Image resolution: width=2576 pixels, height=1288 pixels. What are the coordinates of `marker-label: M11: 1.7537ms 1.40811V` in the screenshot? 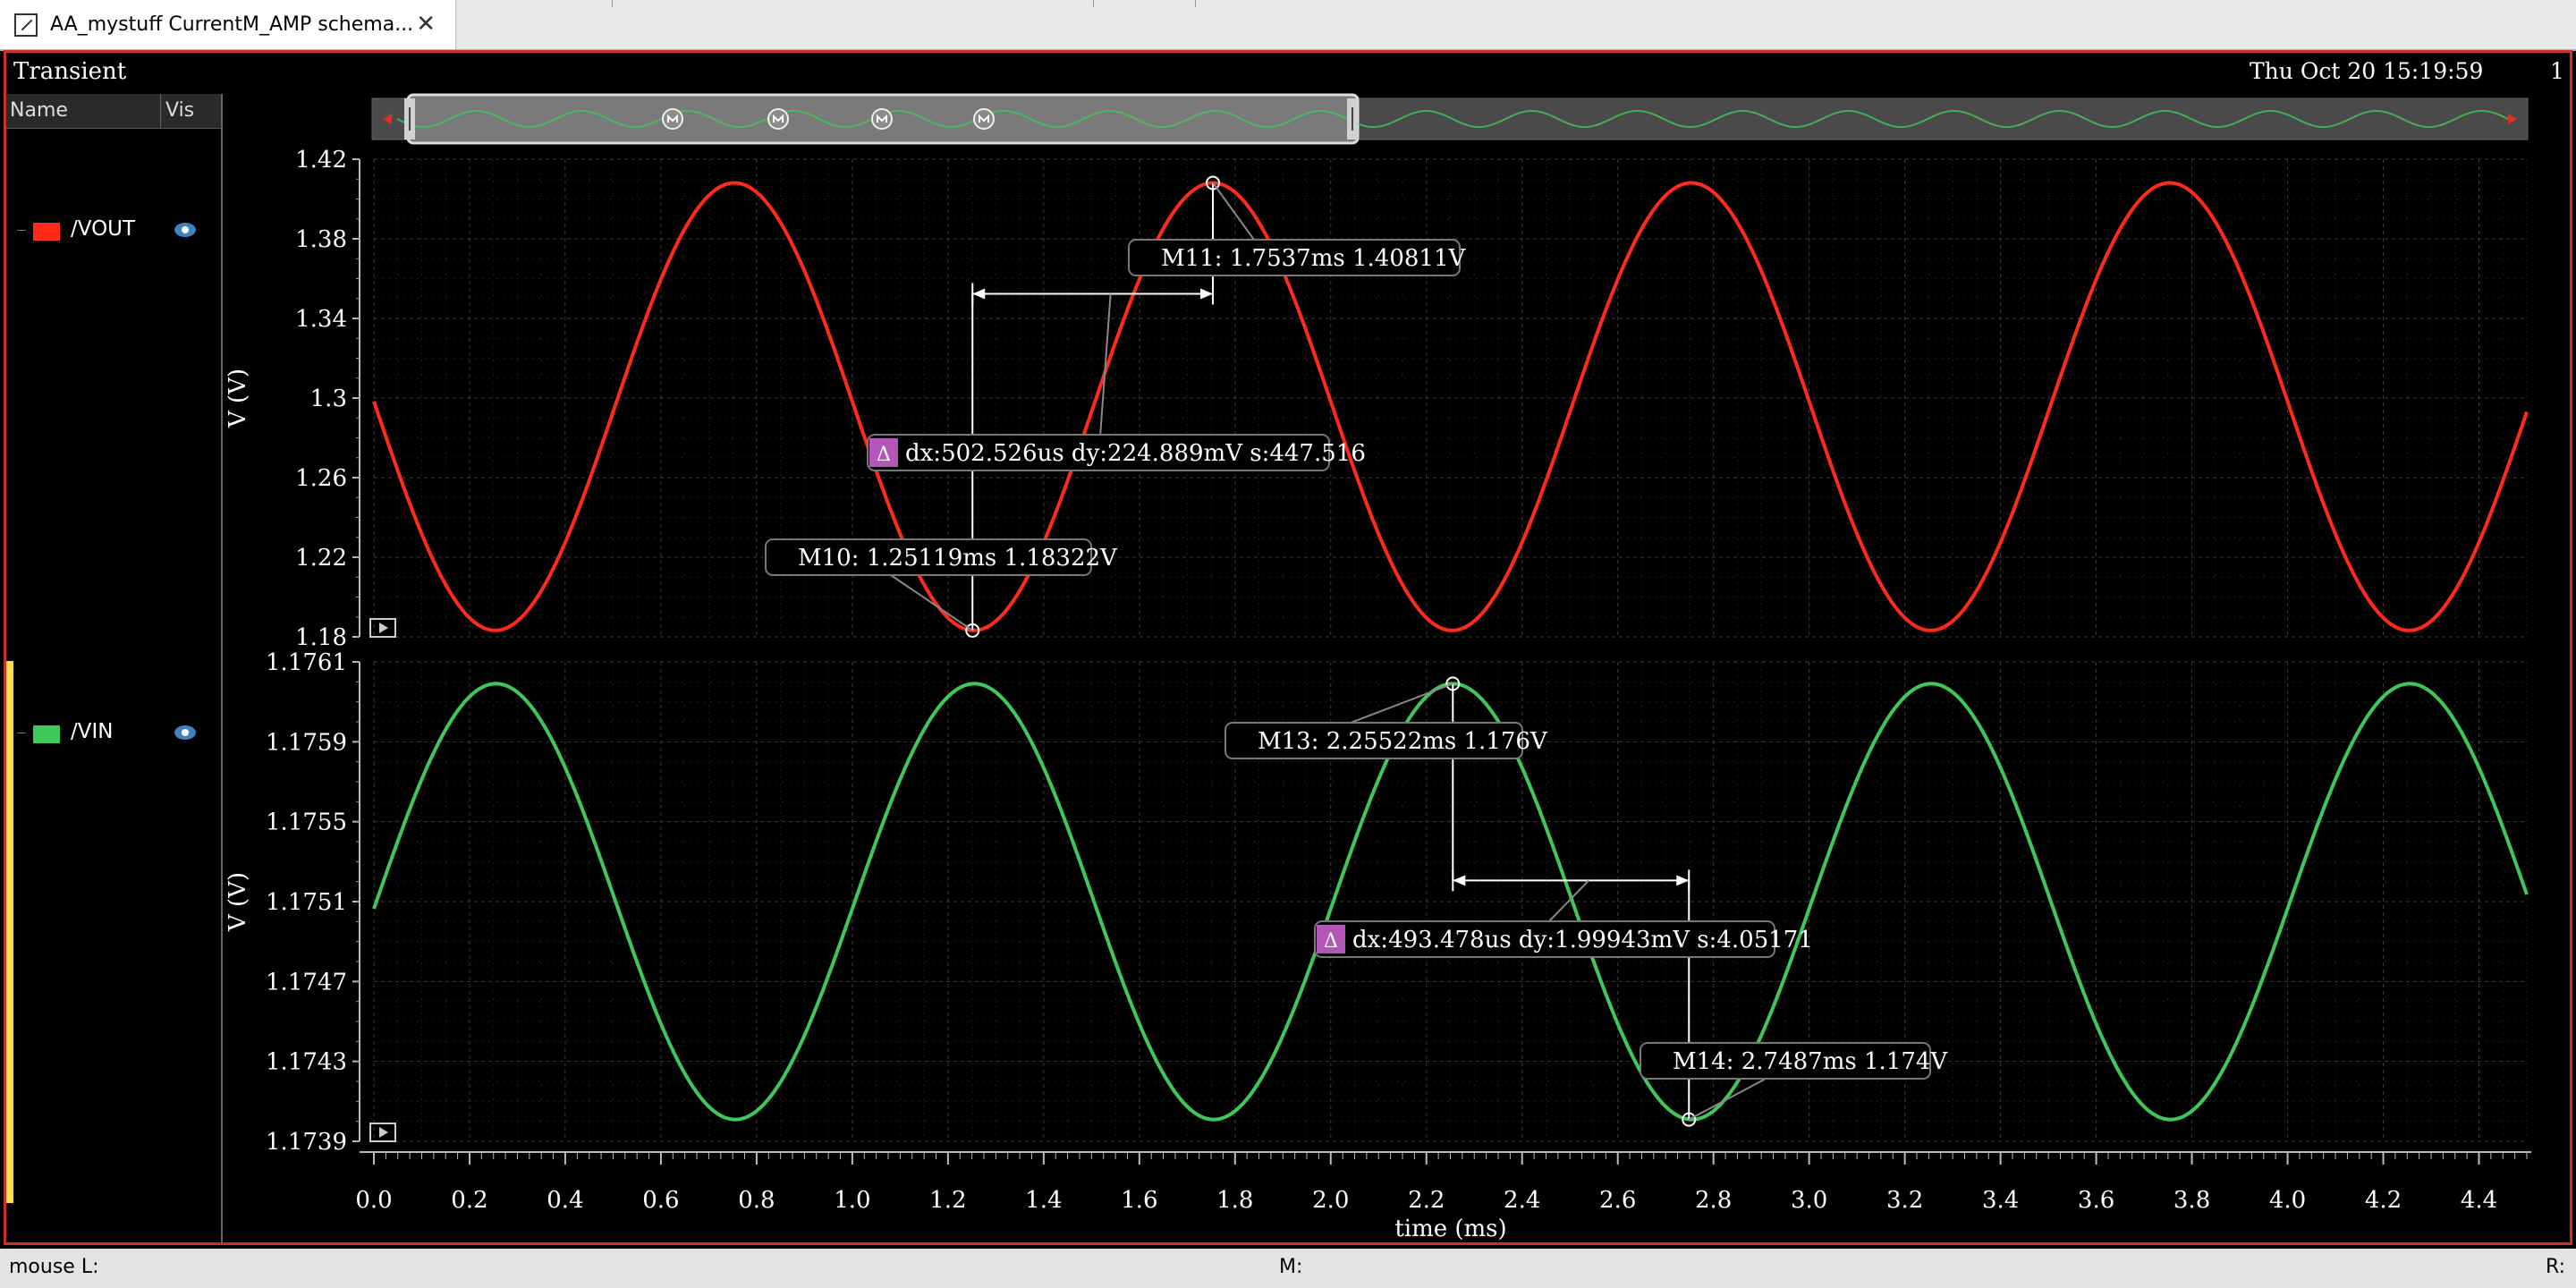 It's located at (1313, 258).